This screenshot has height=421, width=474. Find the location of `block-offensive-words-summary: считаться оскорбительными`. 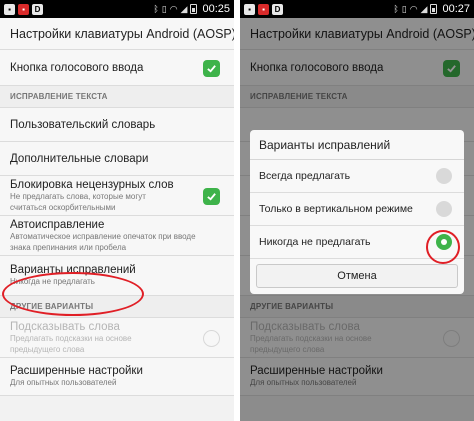

block-offensive-words-summary: считаться оскорбительными is located at coordinates (63, 207).